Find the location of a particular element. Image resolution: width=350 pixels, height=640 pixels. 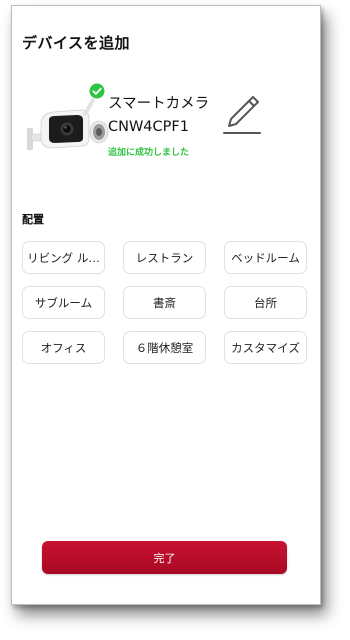

room-sub-room: サブルーム is located at coordinates (63, 302).